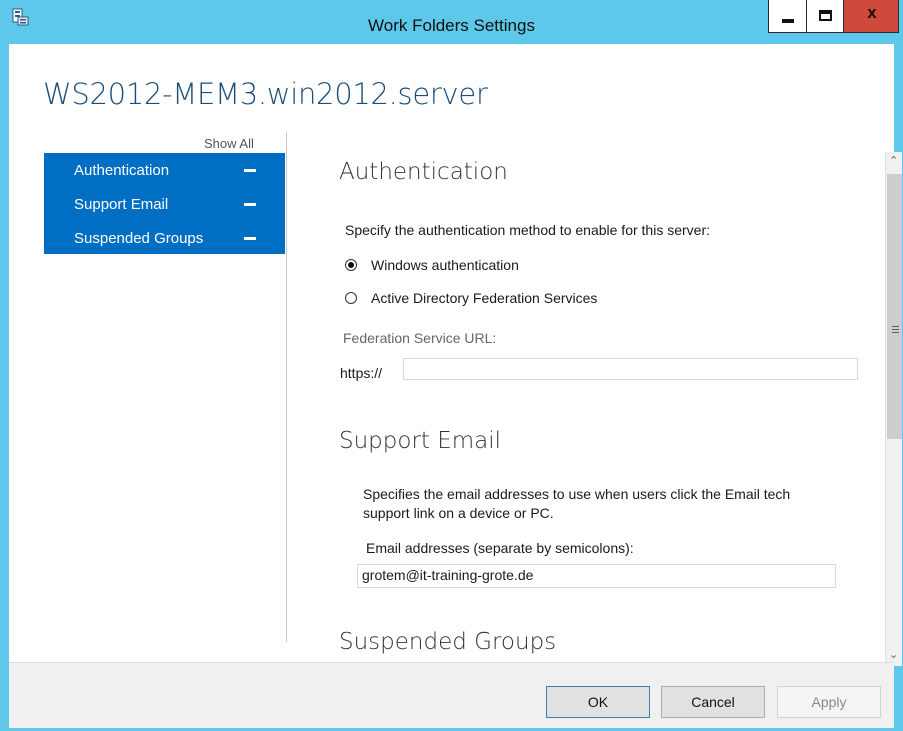  What do you see at coordinates (894, 306) in the screenshot?
I see `scrollbar-thumb` at bounding box center [894, 306].